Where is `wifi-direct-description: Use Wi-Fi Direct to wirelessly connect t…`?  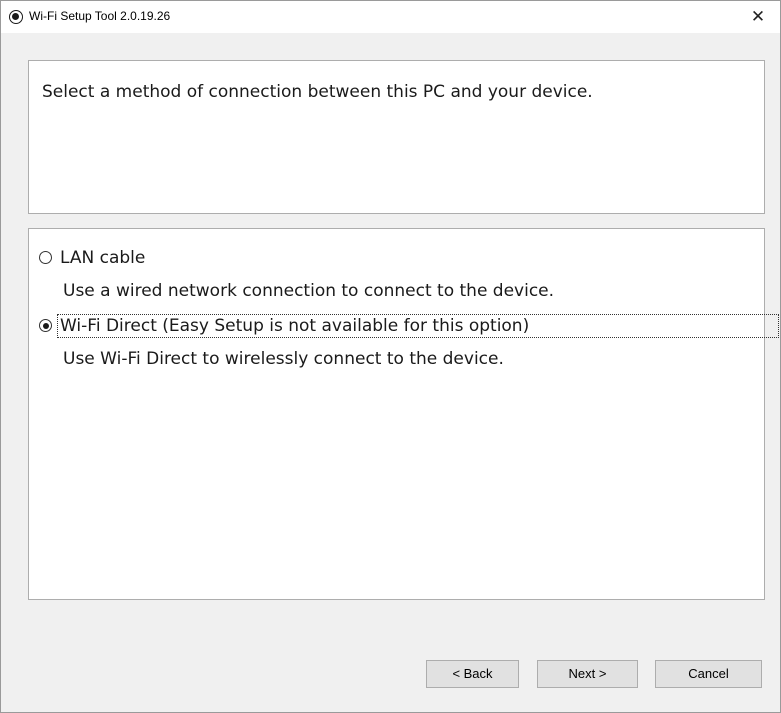 wifi-direct-description: Use Wi-Fi Direct to wirelessly connect t… is located at coordinates (283, 359).